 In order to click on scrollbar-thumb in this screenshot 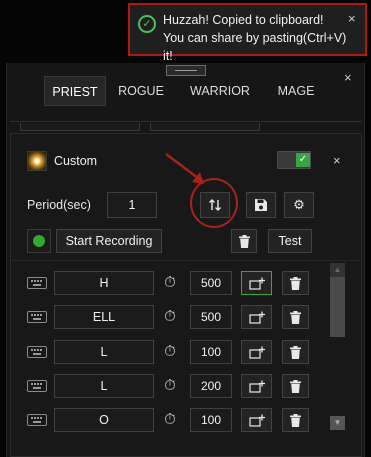, I will do `click(337, 307)`.